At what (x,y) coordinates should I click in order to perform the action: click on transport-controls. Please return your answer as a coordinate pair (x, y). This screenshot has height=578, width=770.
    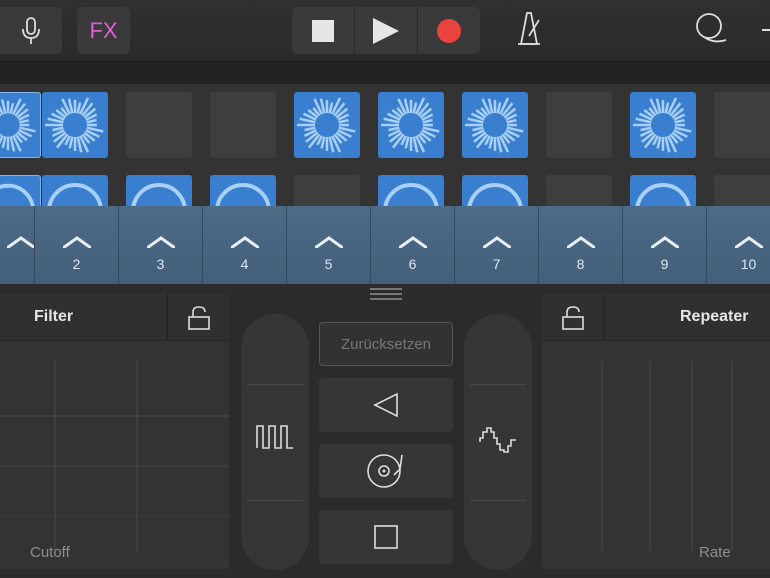
    Looking at the image, I should click on (386, 30).